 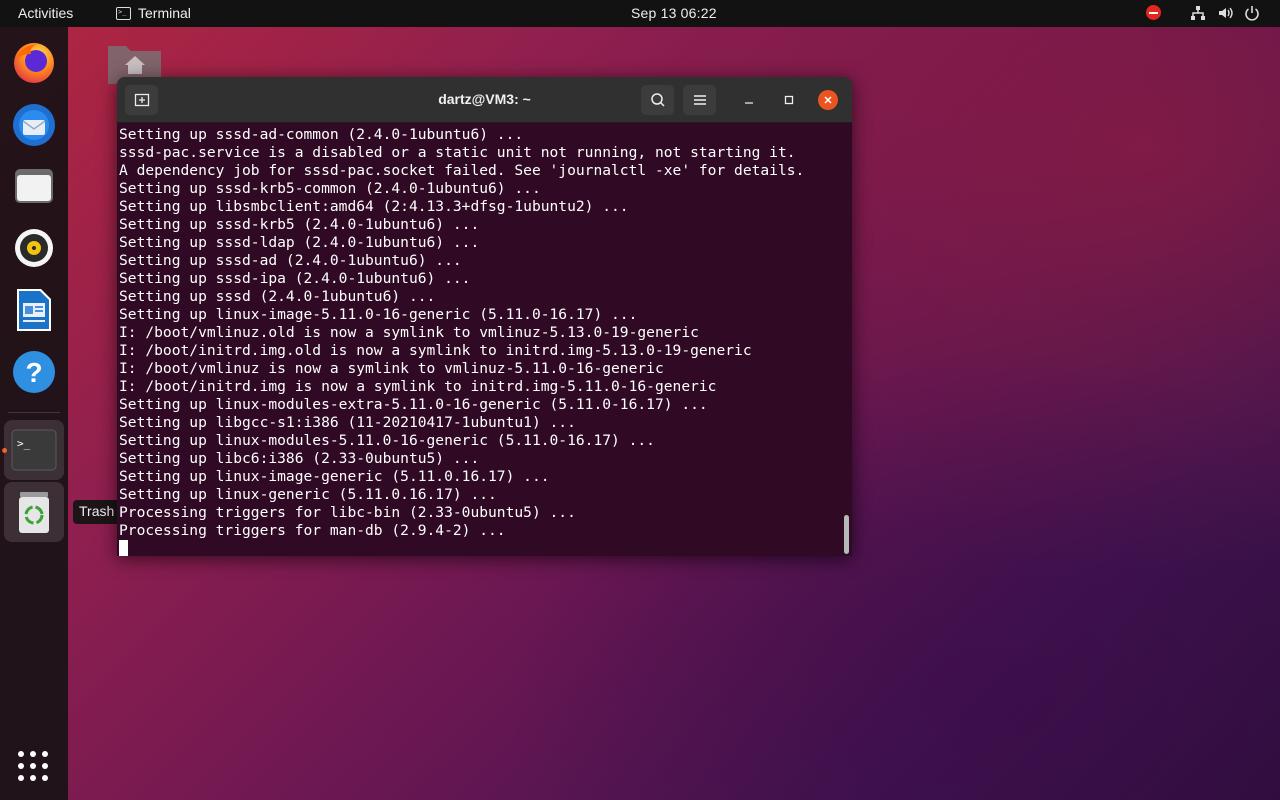 What do you see at coordinates (846, 534) in the screenshot?
I see `scrollbar` at bounding box center [846, 534].